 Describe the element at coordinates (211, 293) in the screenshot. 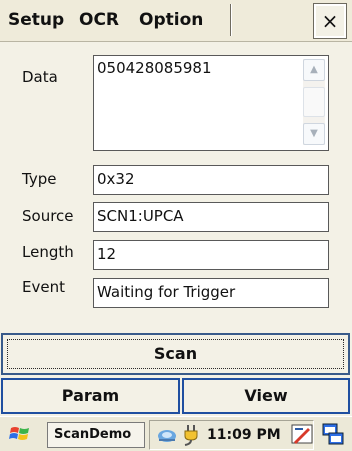

I see `event-field: Waiting for Trigger` at that location.